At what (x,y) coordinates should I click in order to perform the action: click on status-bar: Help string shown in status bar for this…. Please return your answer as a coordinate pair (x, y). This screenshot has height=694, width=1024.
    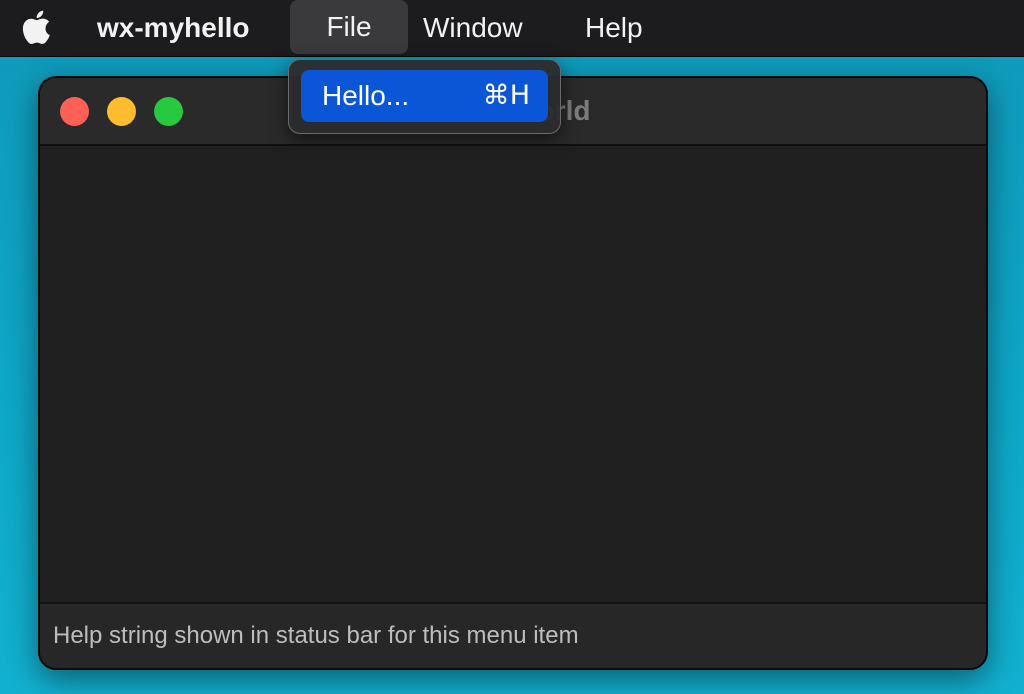
    Looking at the image, I should click on (513, 635).